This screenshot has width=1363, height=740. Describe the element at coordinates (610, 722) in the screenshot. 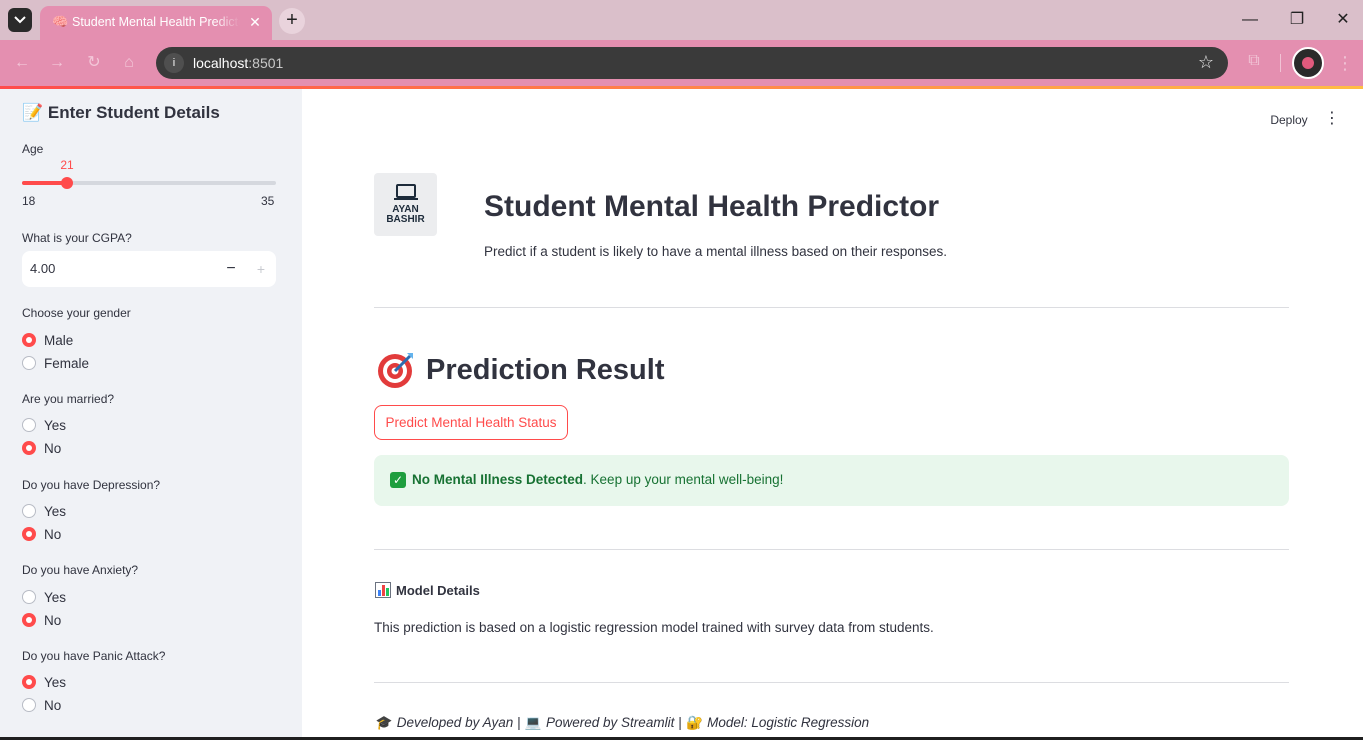

I see `footer-powered: Powered by Streamlit` at that location.